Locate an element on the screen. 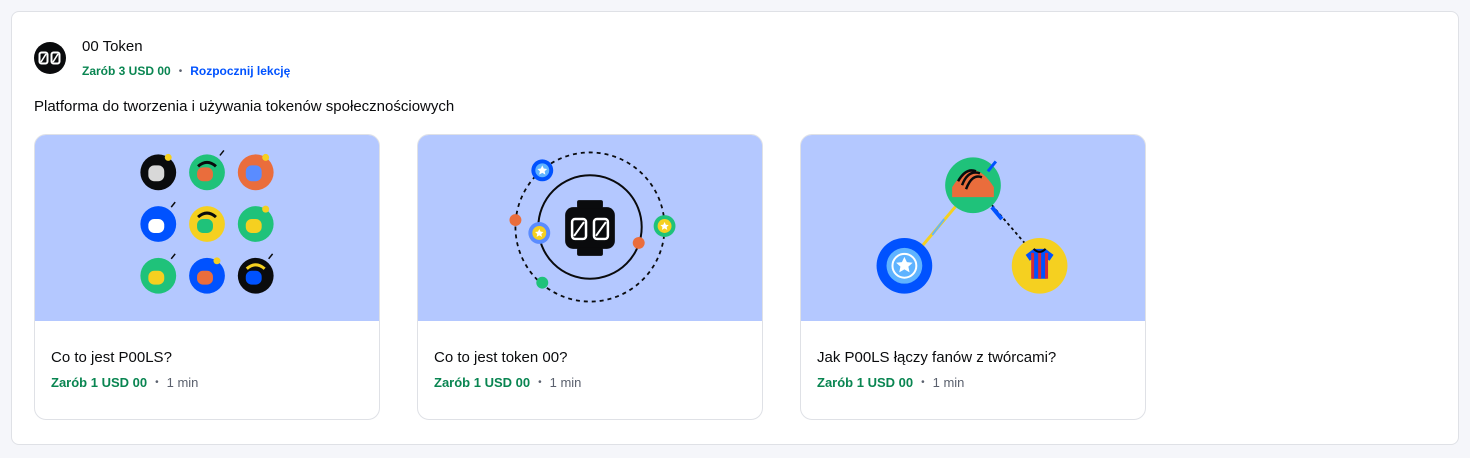 This screenshot has height=458, width=1470. token-00-logo-icon is located at coordinates (50, 58).